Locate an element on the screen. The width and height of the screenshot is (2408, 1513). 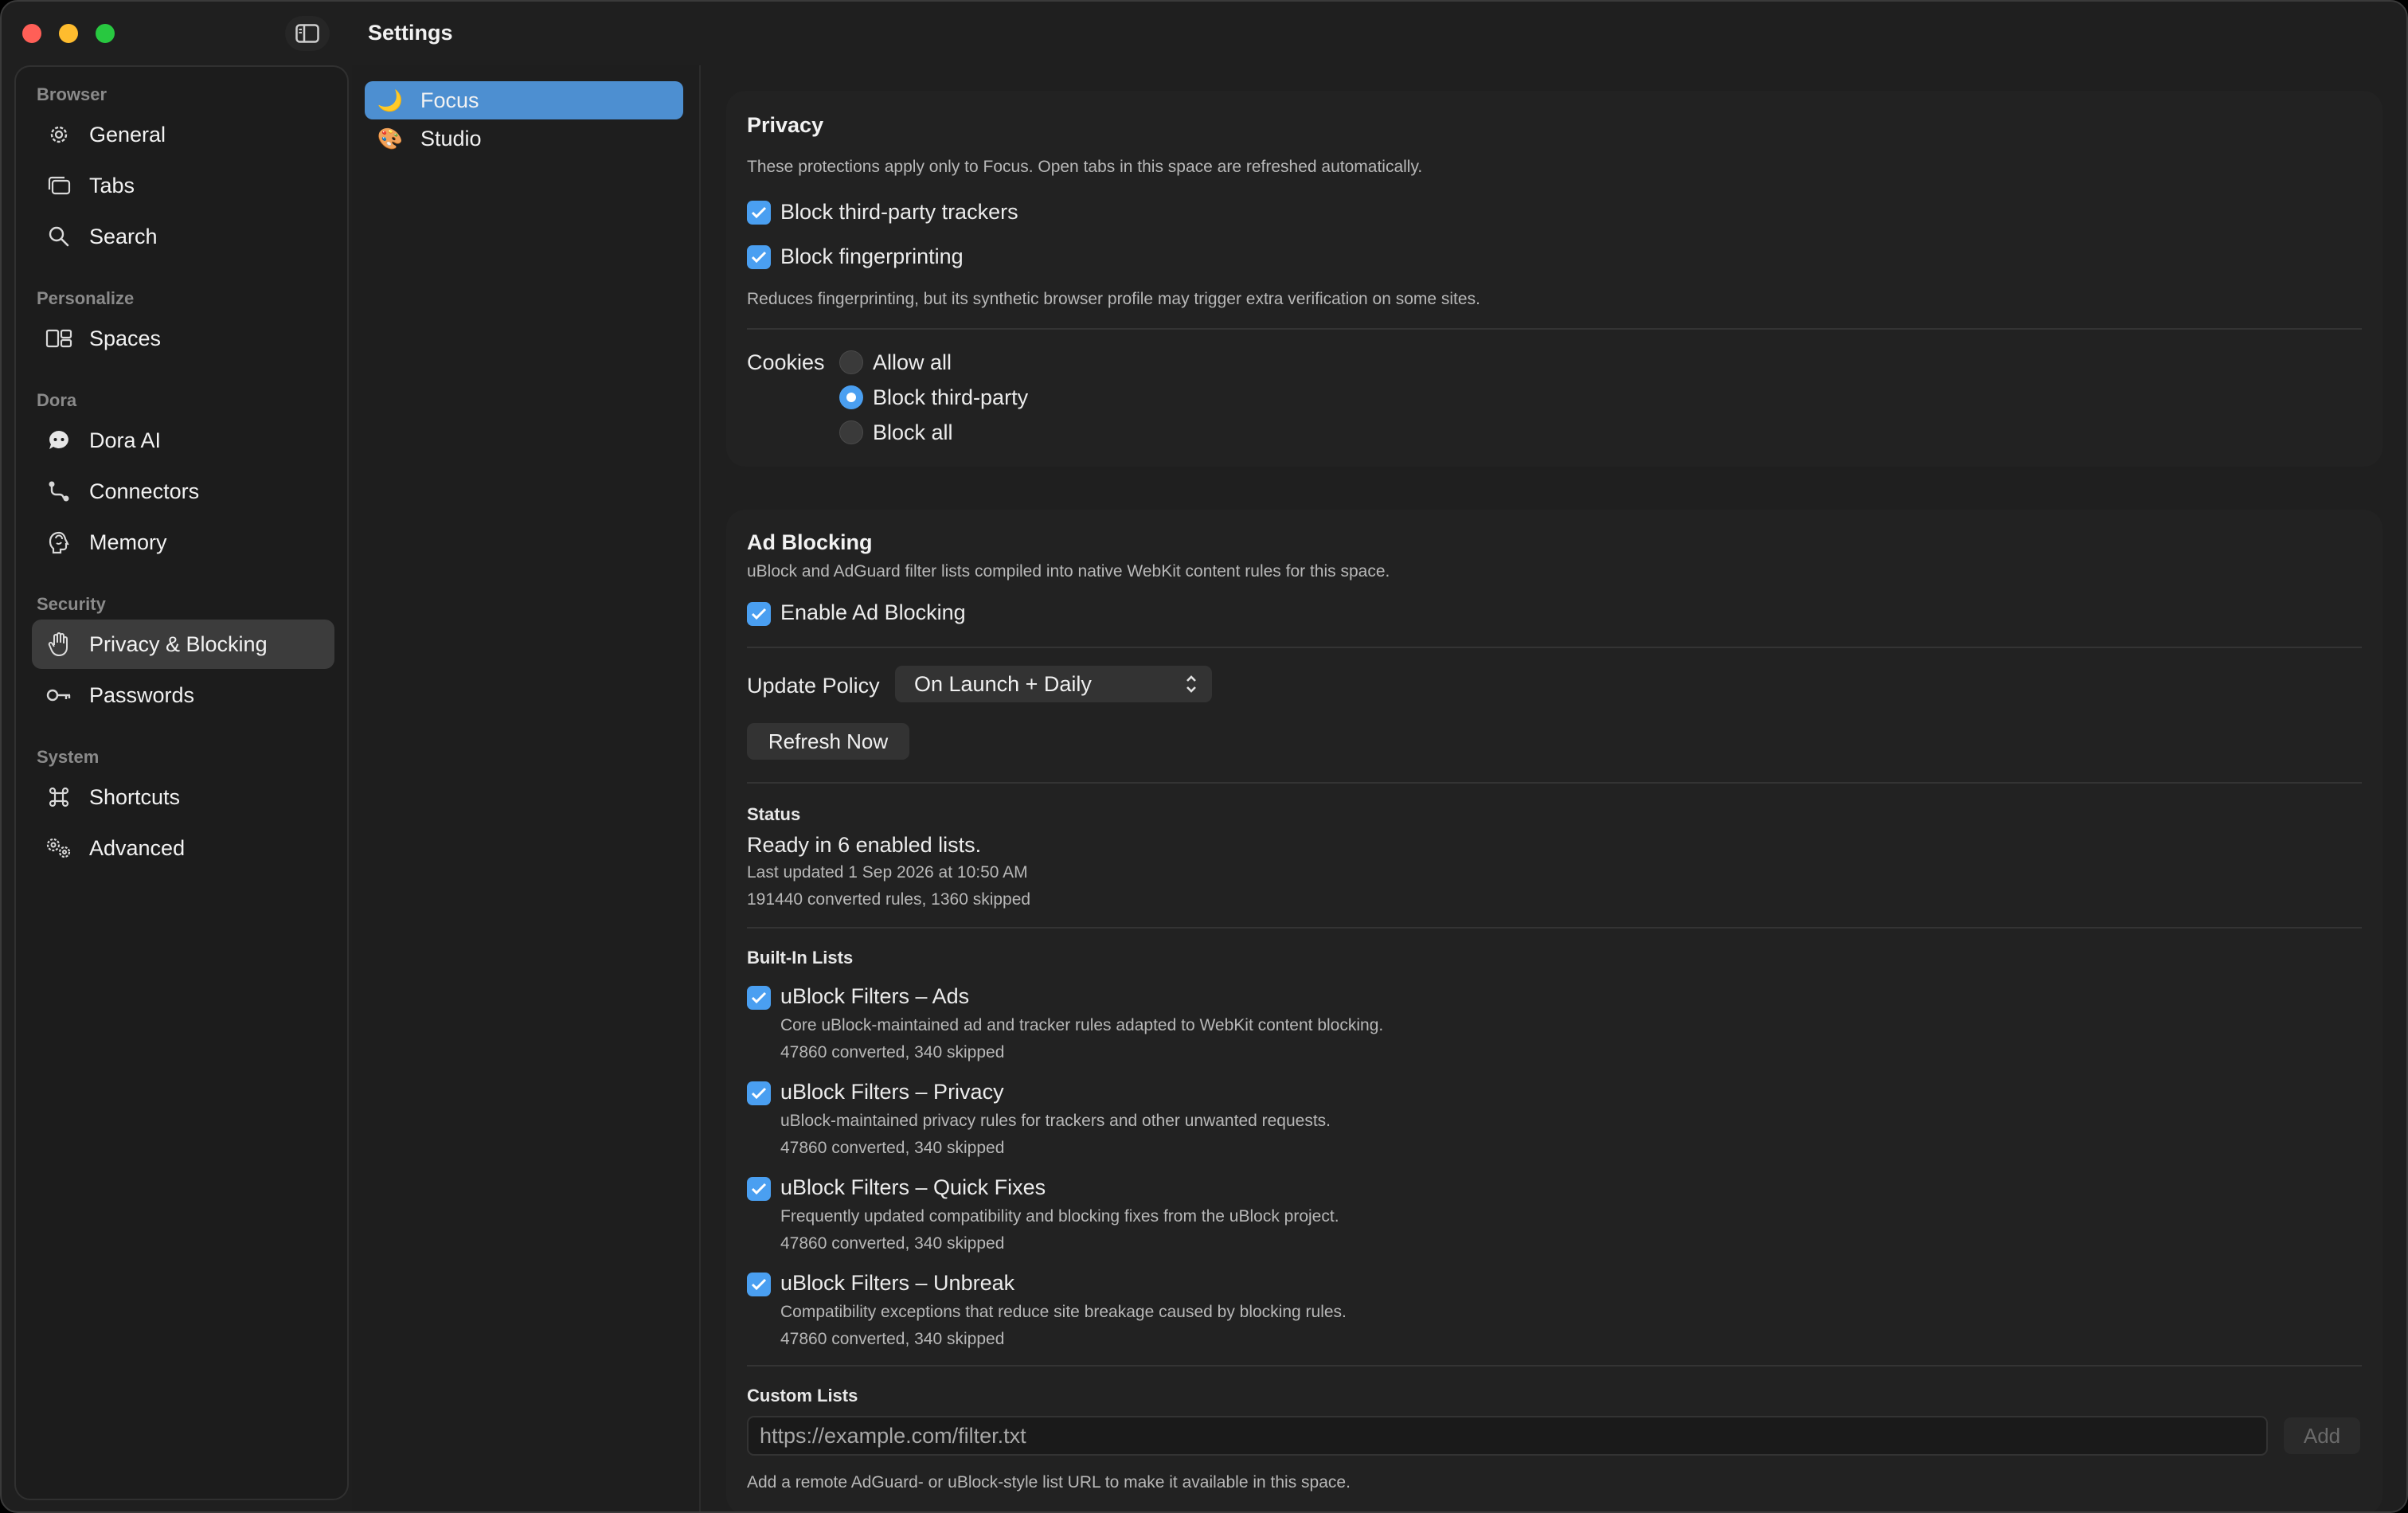
enable-ad-blocking-checkbox is located at coordinates (759, 614).